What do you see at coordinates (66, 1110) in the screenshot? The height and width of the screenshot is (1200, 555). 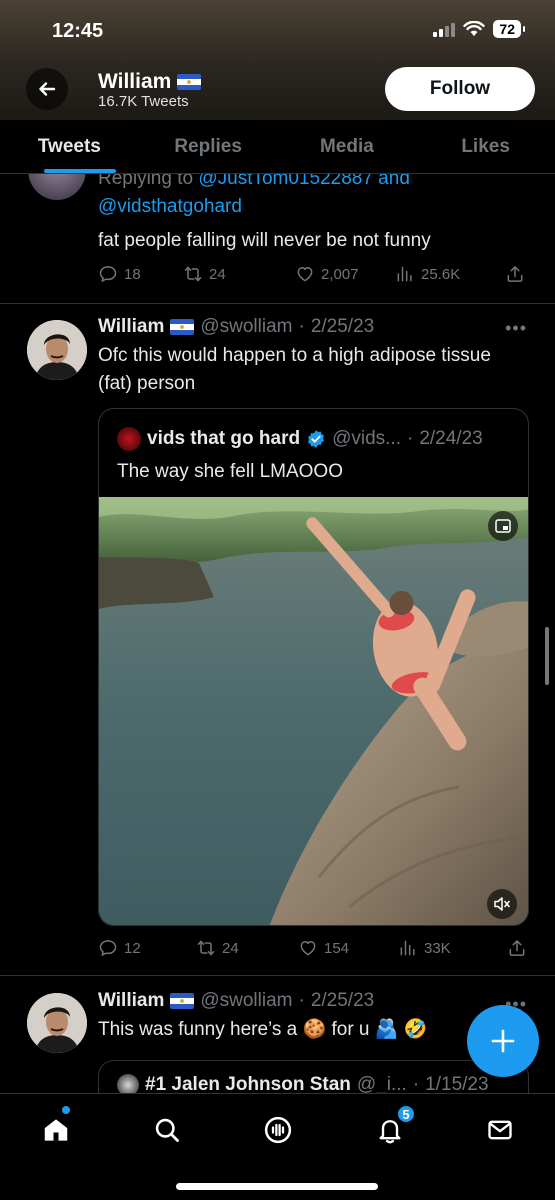 I see `home-unread-dot` at bounding box center [66, 1110].